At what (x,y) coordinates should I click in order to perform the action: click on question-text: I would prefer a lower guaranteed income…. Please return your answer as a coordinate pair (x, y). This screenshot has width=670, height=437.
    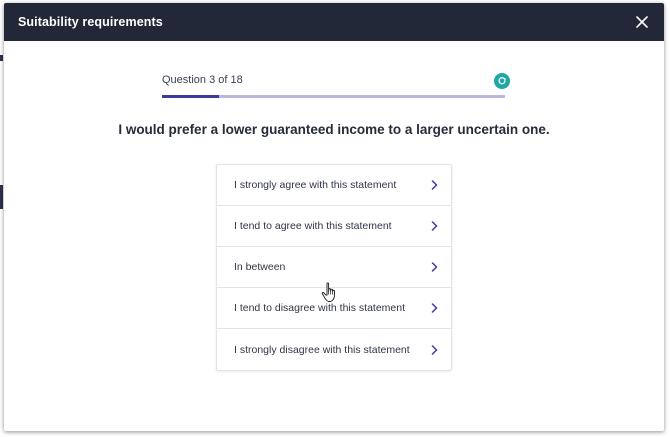
    Looking at the image, I should click on (334, 129).